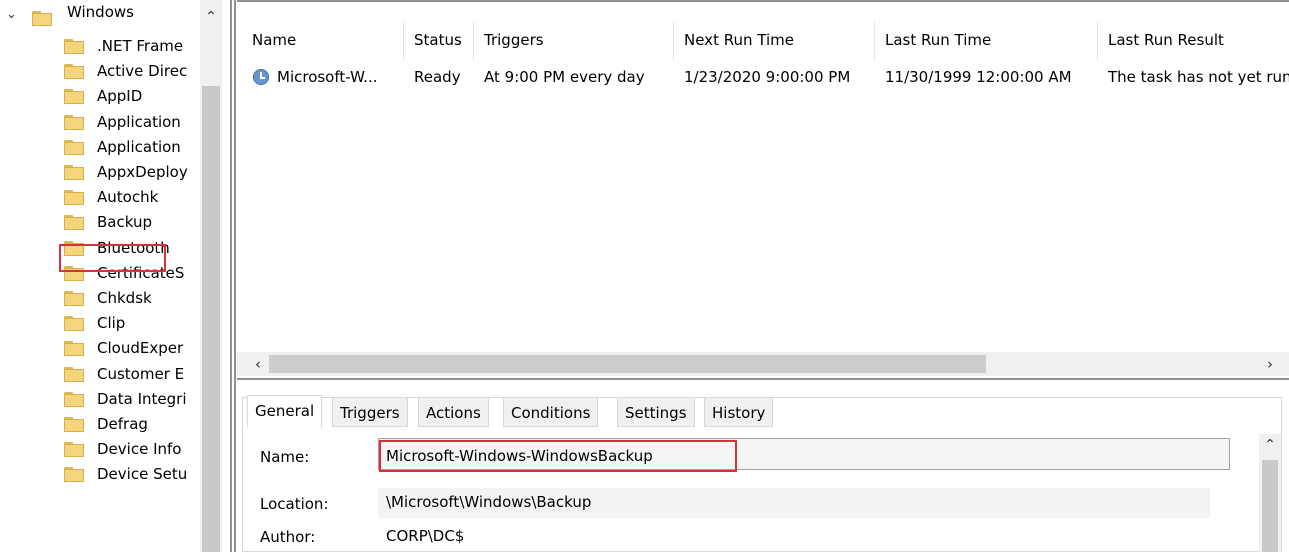 This screenshot has width=1289, height=552. I want to click on scroll-right-icon: ›, so click(1270, 364).